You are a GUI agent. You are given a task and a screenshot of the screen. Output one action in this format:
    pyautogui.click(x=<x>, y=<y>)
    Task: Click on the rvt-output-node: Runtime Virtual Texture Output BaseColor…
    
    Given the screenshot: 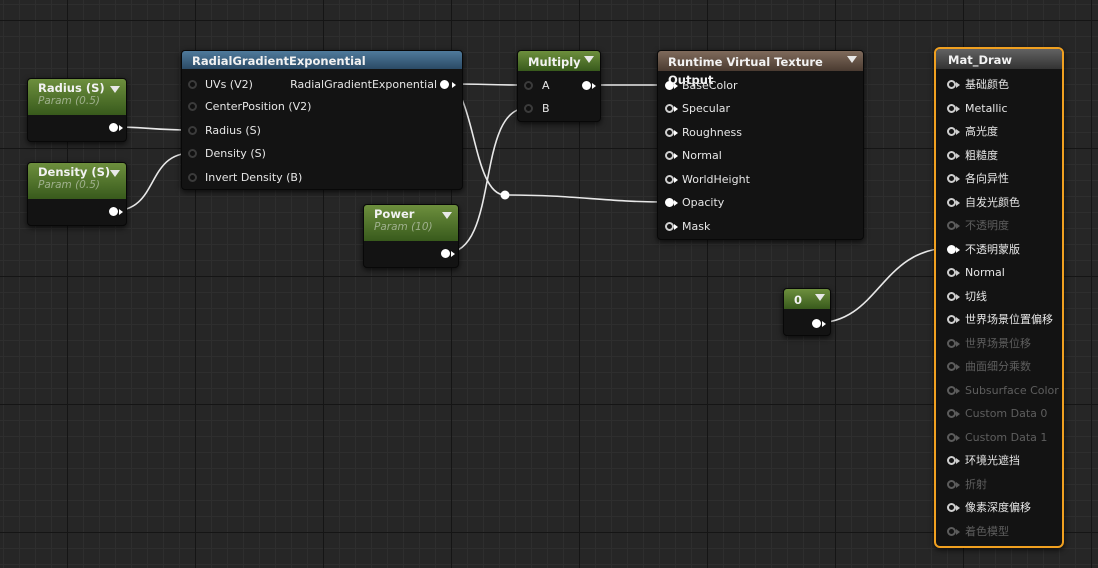 What is the action you would take?
    pyautogui.click(x=760, y=145)
    